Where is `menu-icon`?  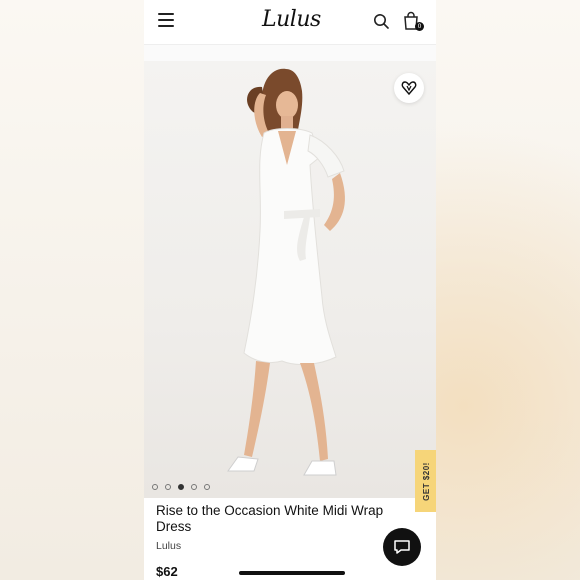
menu-icon is located at coordinates (166, 20).